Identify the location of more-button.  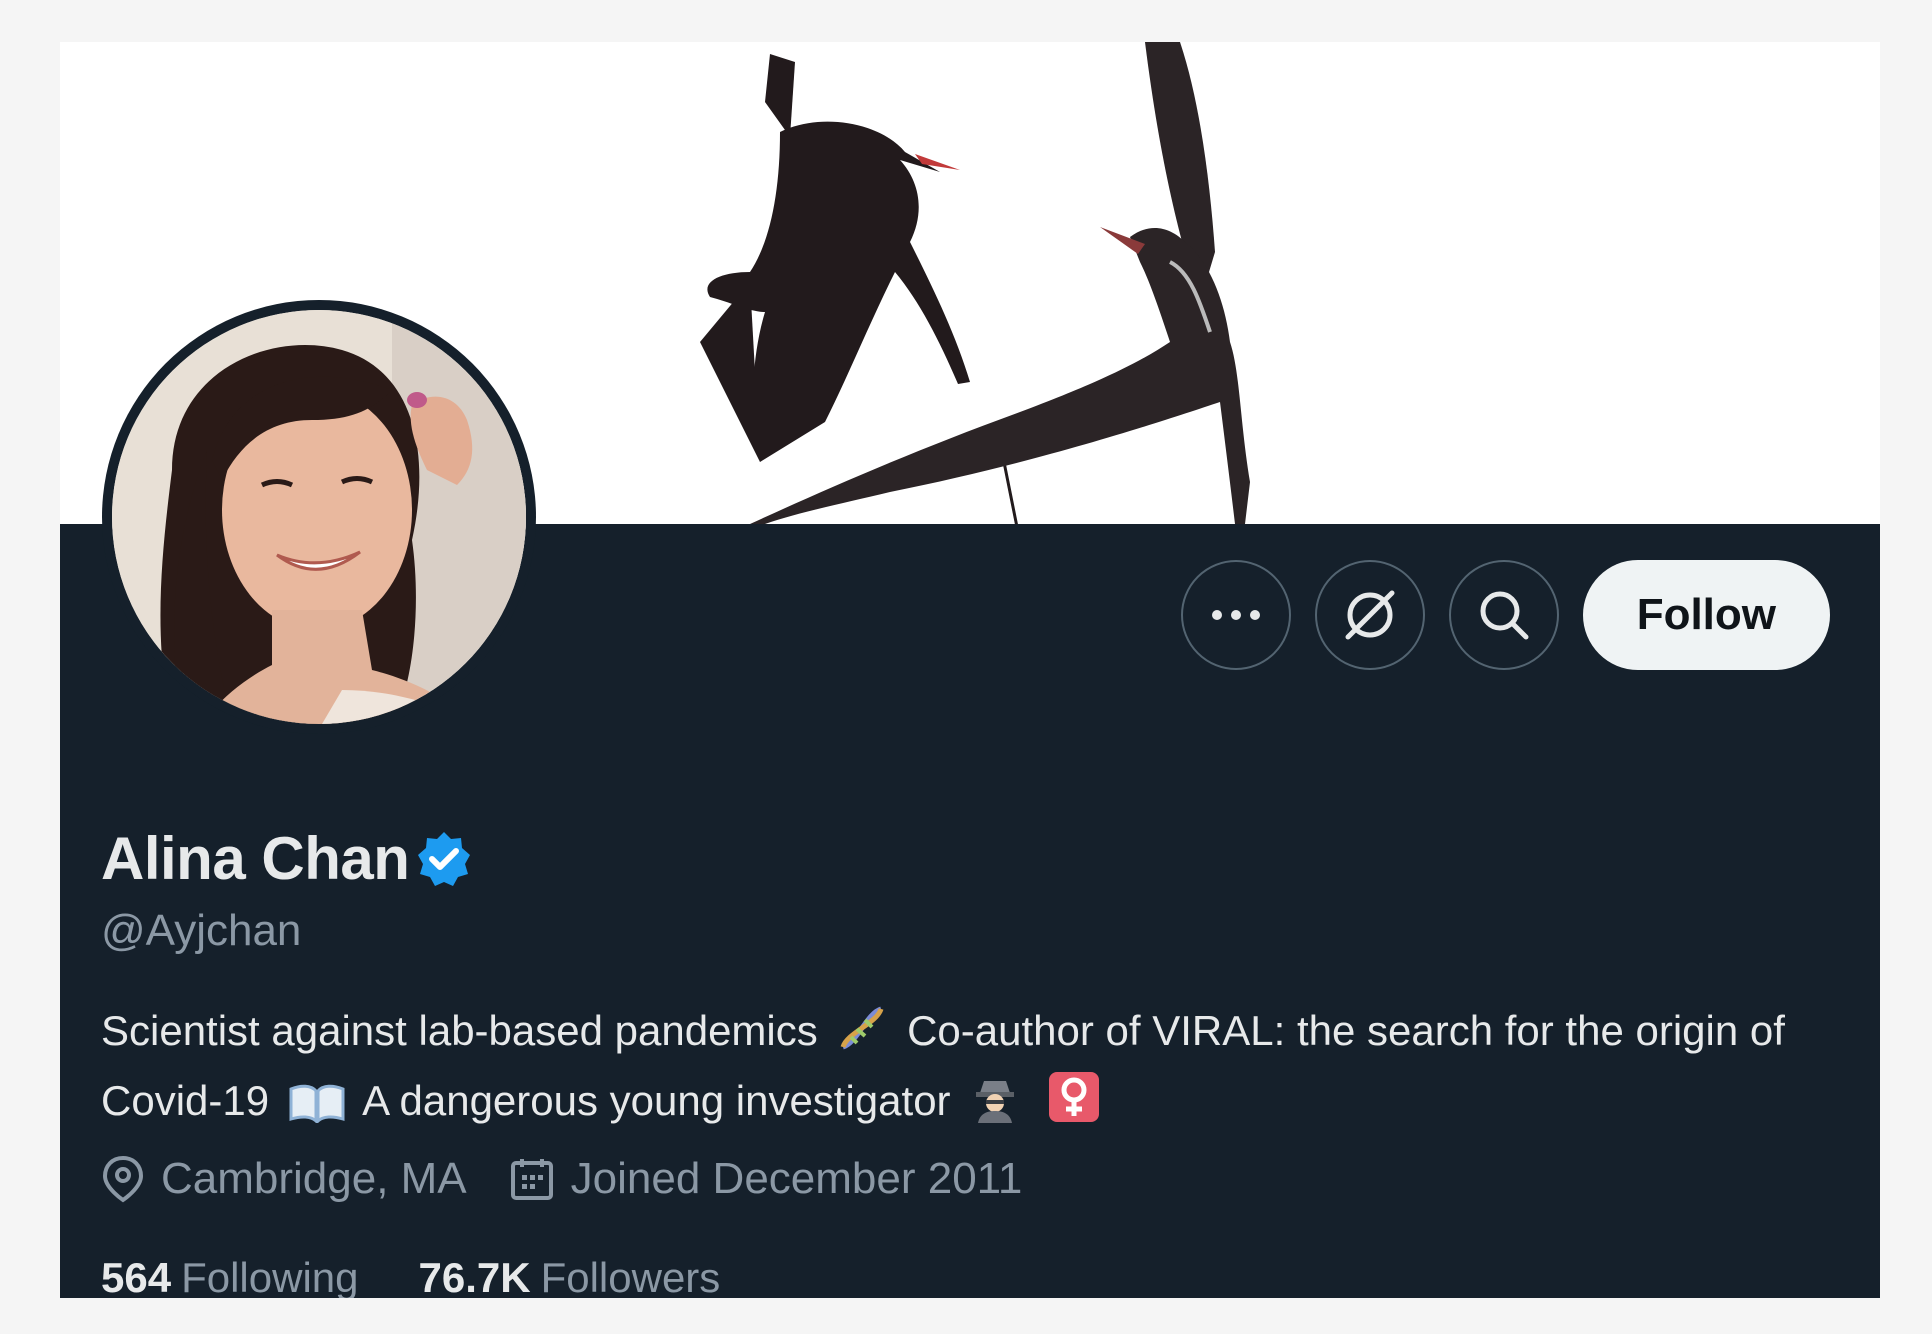
(1235, 615).